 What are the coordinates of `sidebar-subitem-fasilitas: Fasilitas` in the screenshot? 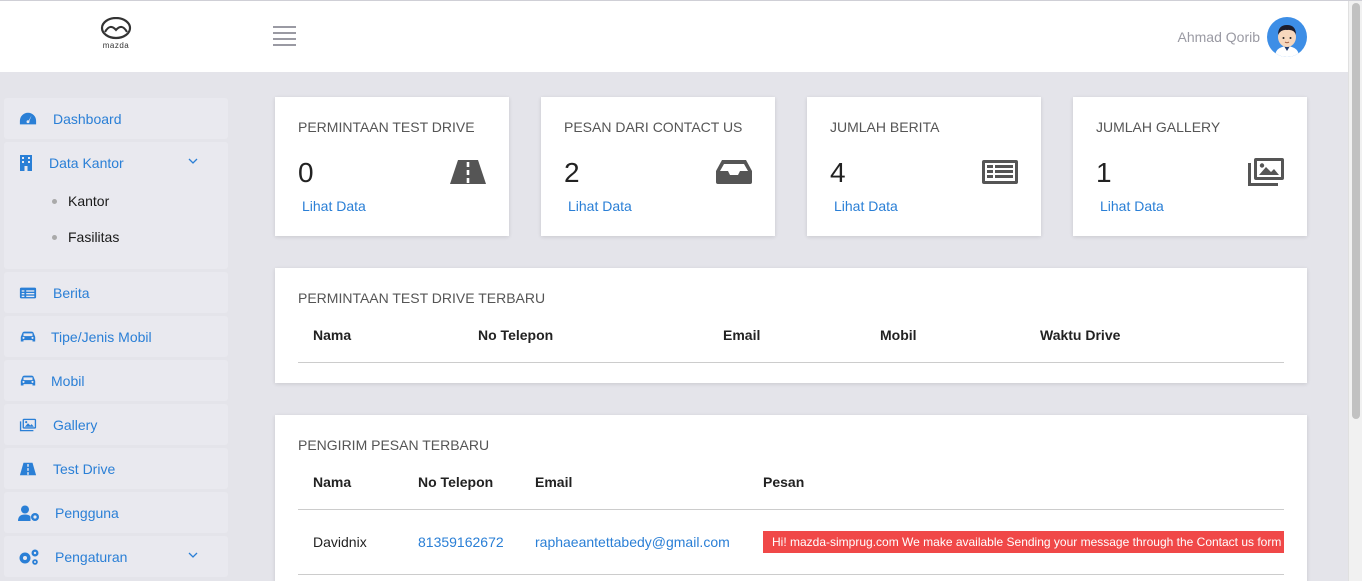 It's located at (140, 237).